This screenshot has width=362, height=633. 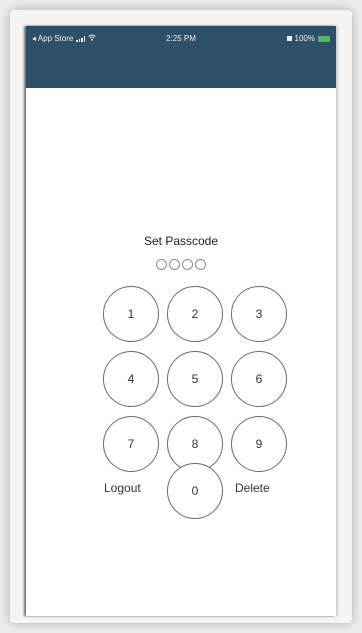 What do you see at coordinates (259, 314) in the screenshot?
I see `keypad-button-3: 3` at bounding box center [259, 314].